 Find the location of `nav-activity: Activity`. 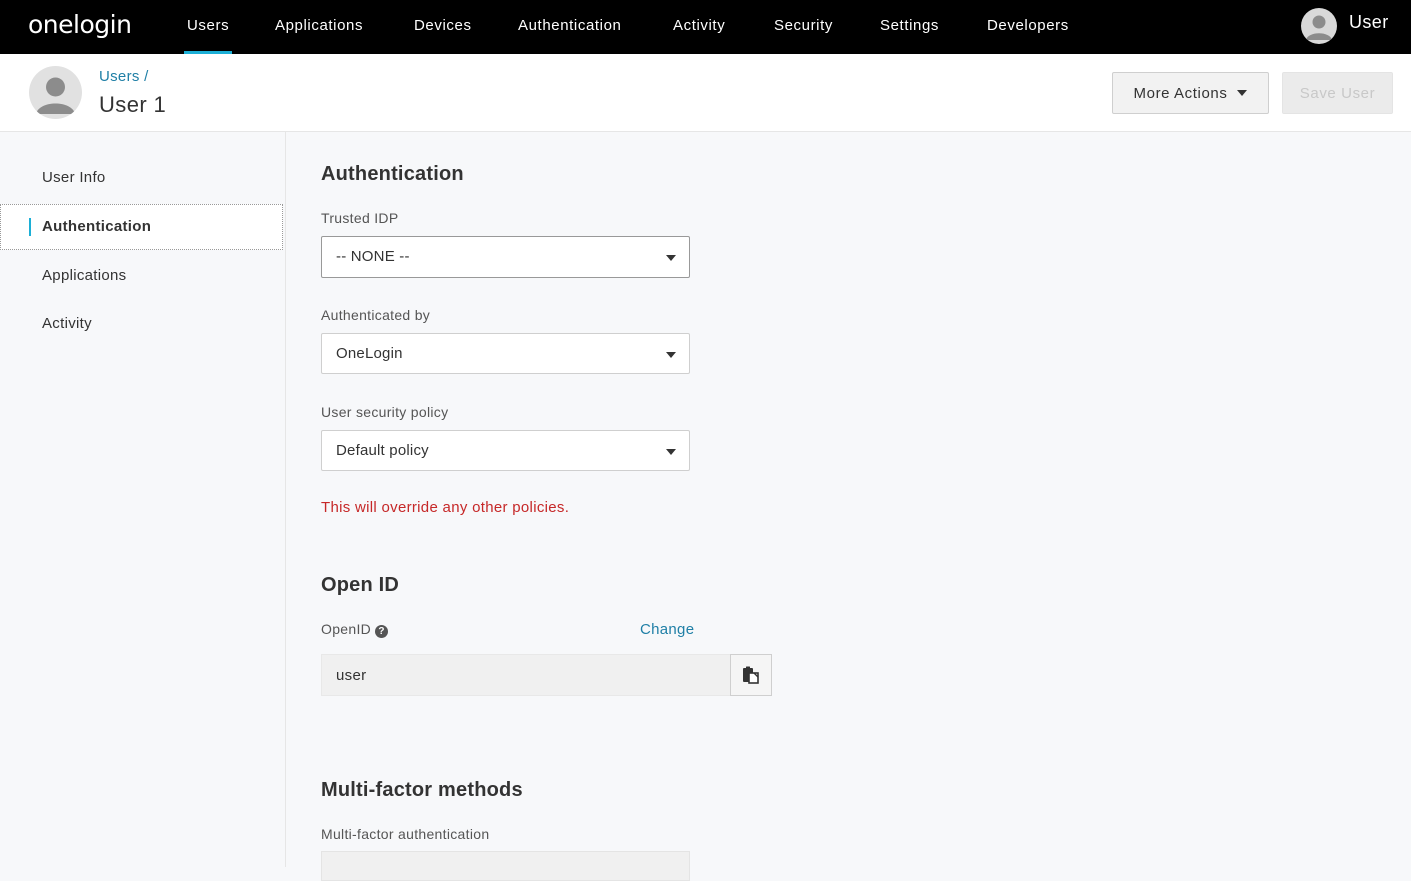

nav-activity: Activity is located at coordinates (699, 27).